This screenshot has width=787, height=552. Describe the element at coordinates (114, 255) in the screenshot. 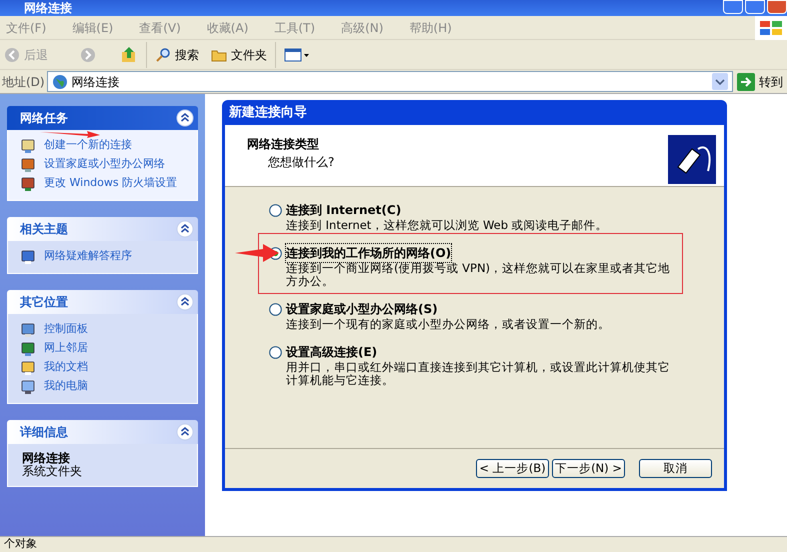

I see `task-link: 网络疑难解答程序` at that location.